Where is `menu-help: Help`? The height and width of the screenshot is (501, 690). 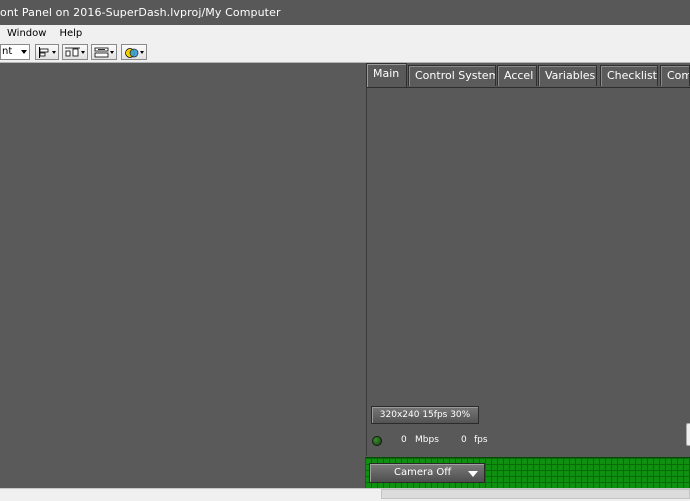
menu-help: Help is located at coordinates (70, 33).